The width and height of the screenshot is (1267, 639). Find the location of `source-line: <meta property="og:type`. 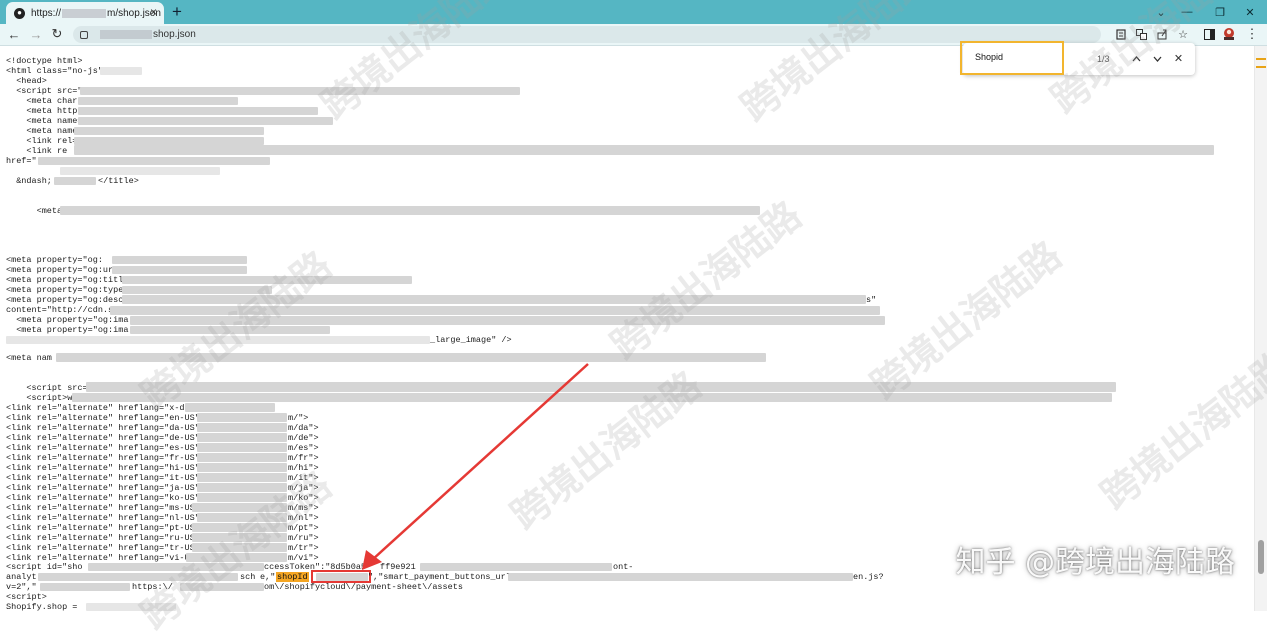

source-line: <meta property="og:type is located at coordinates (65, 290).